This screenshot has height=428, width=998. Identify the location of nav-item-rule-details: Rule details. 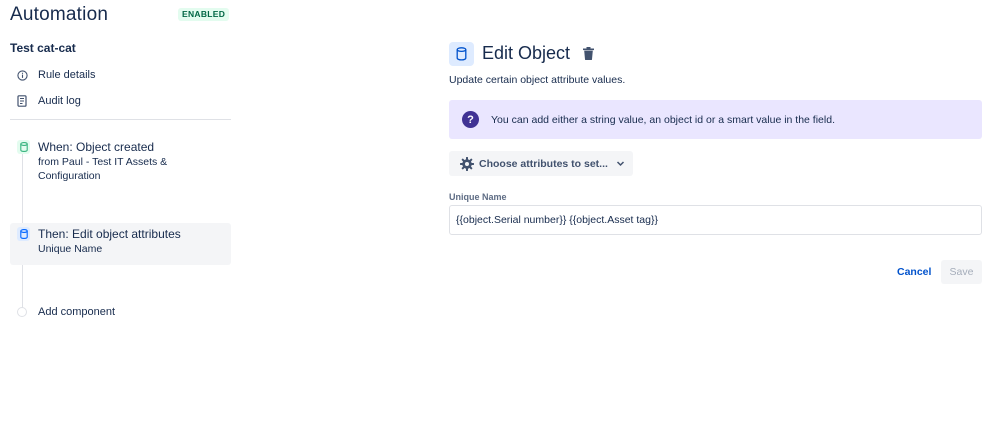
(55, 75).